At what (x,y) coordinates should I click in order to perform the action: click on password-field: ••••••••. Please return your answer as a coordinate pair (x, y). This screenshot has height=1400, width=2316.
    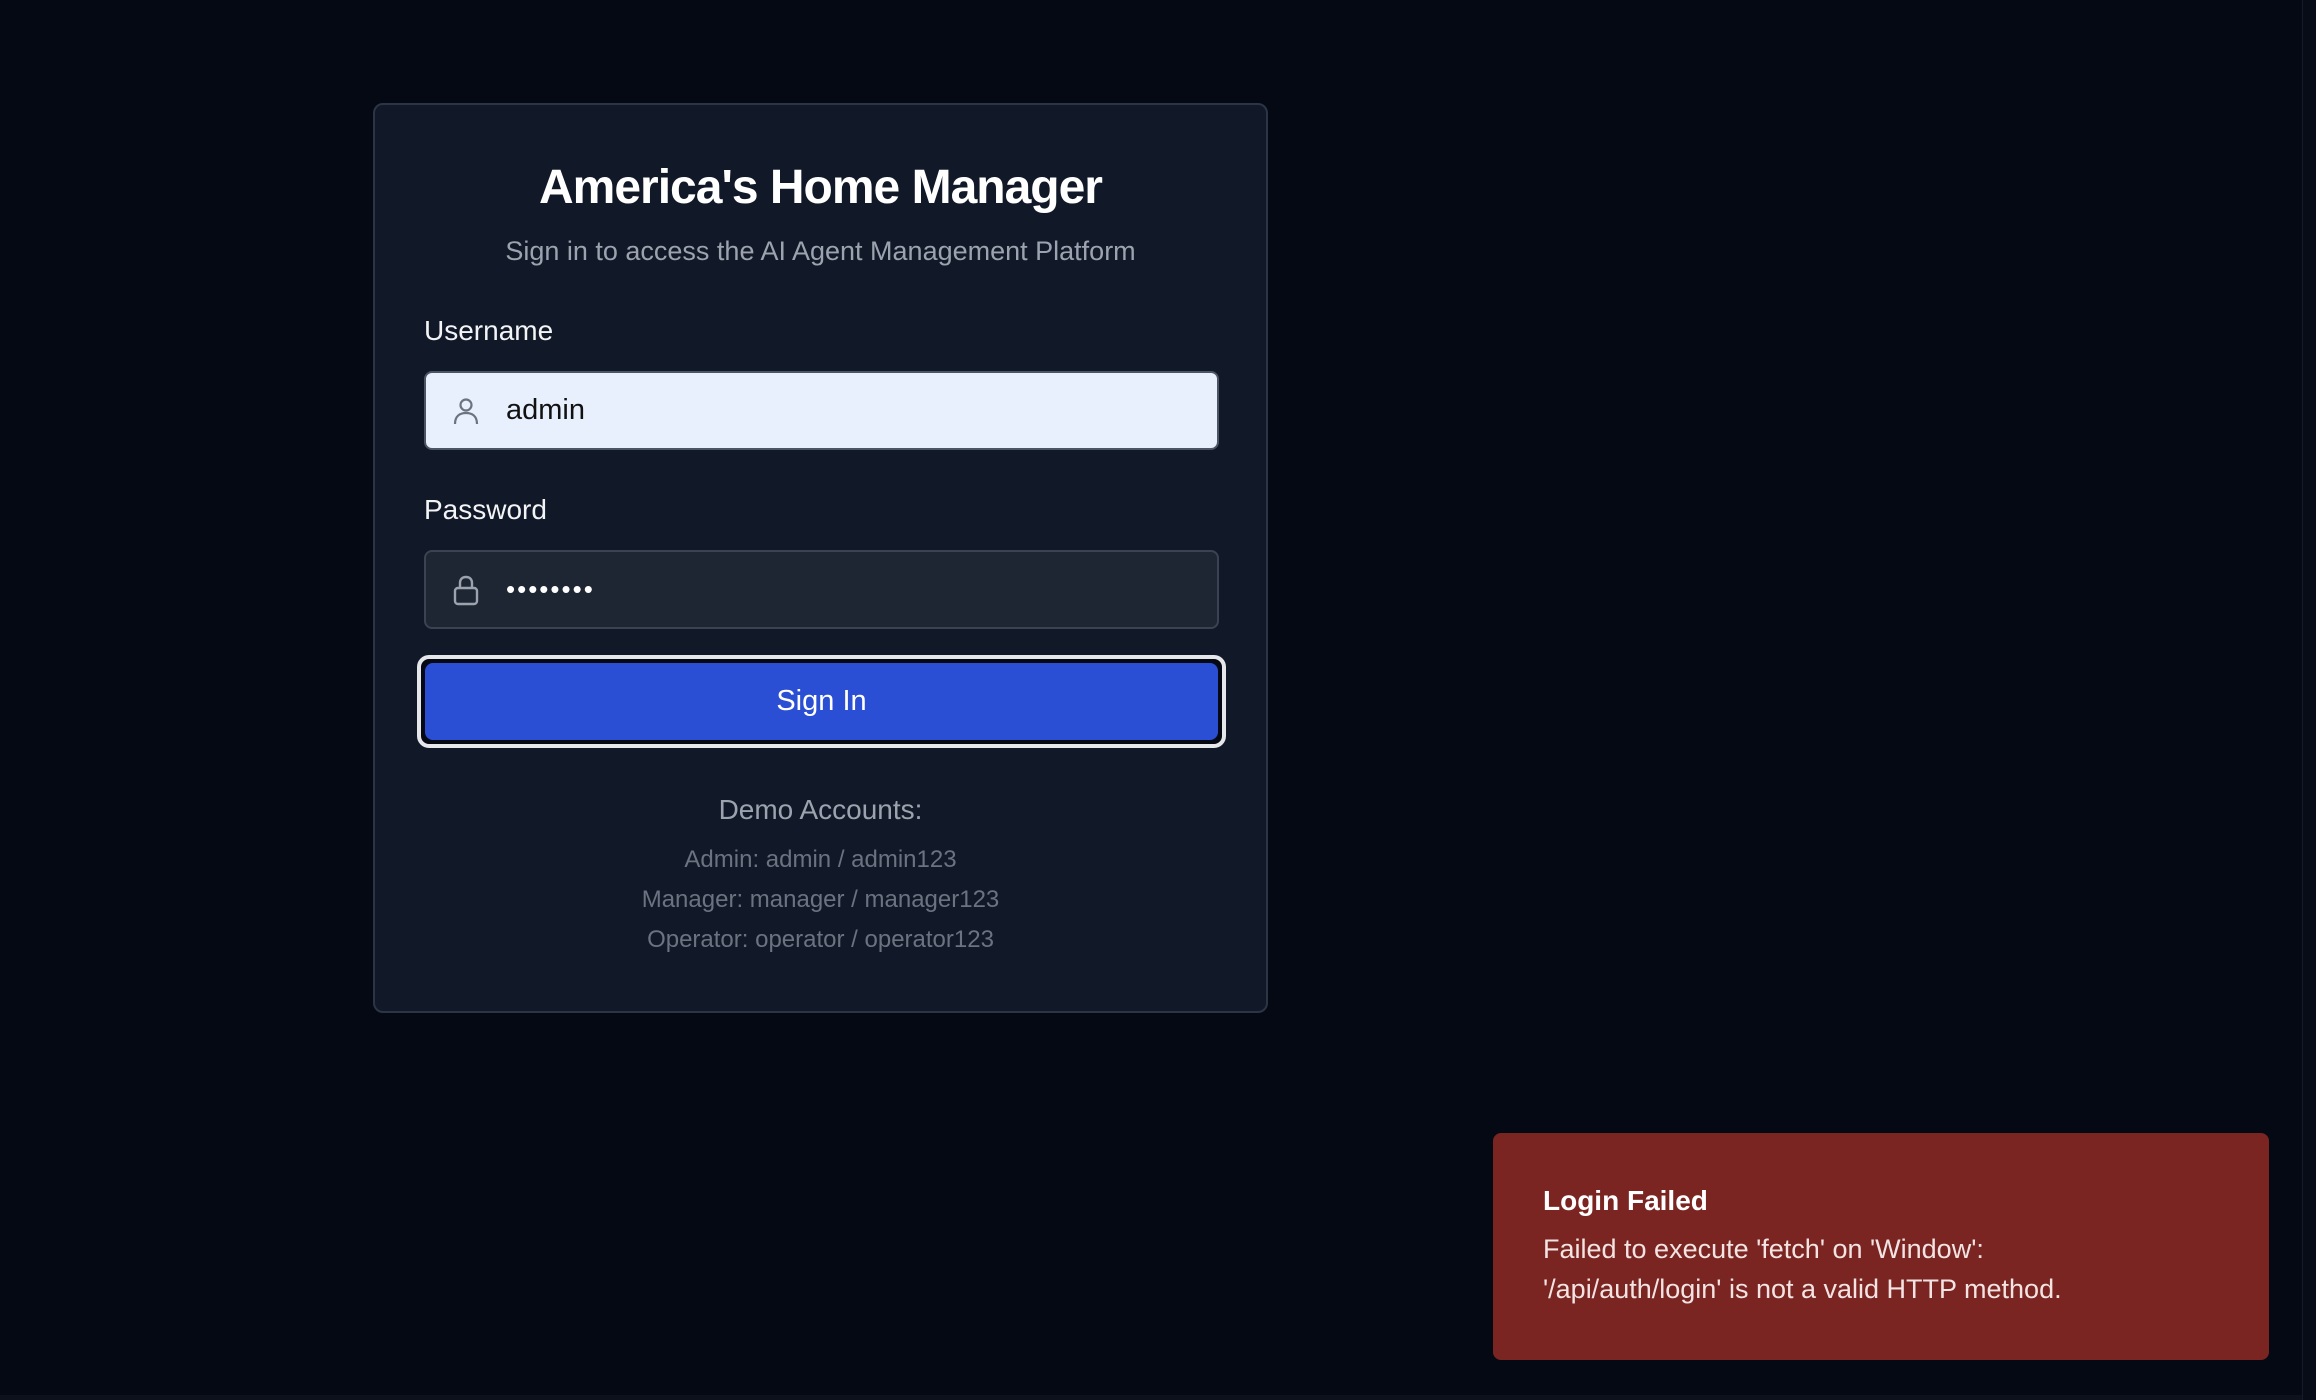
    Looking at the image, I should click on (821, 589).